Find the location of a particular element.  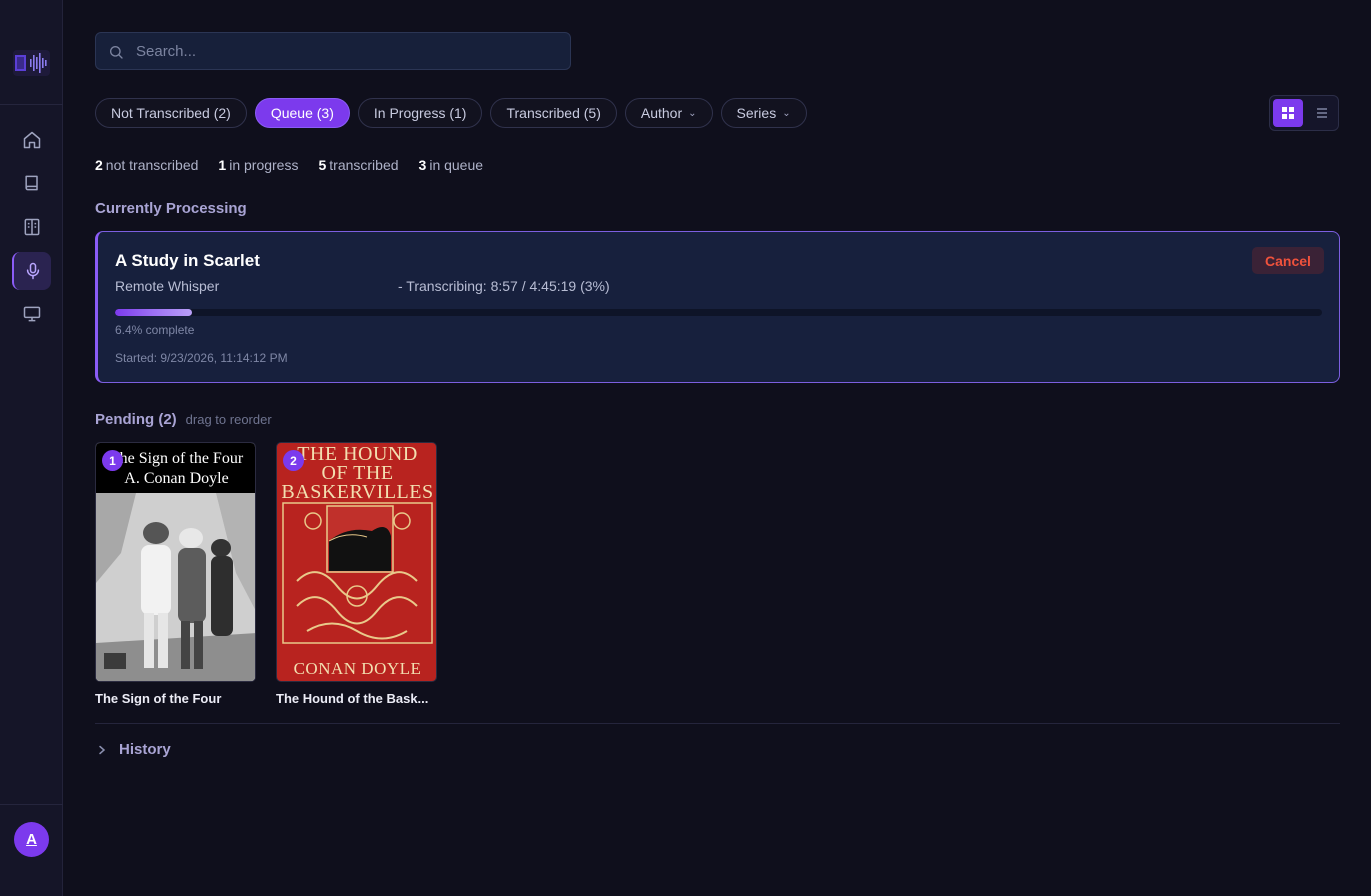

history-toggle: History is located at coordinates (134, 749).